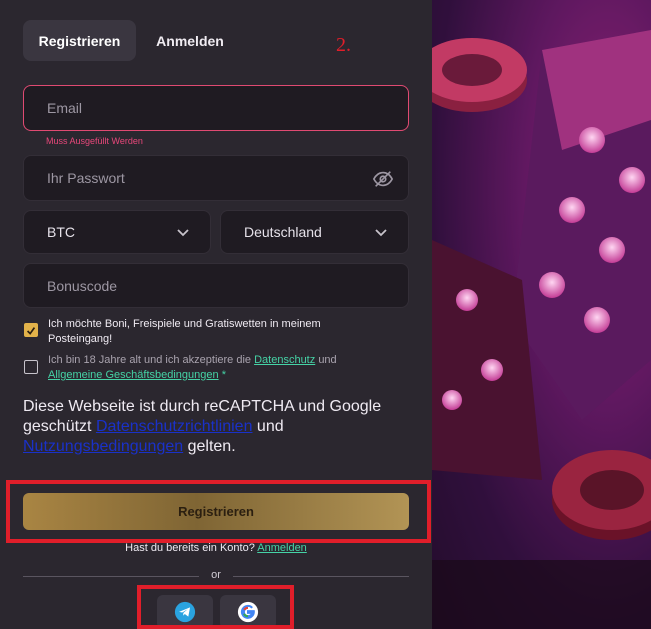 Image resolution: width=651 pixels, height=629 pixels. Describe the element at coordinates (270, 426) in the screenshot. I see `recaptcha-and: und` at that location.